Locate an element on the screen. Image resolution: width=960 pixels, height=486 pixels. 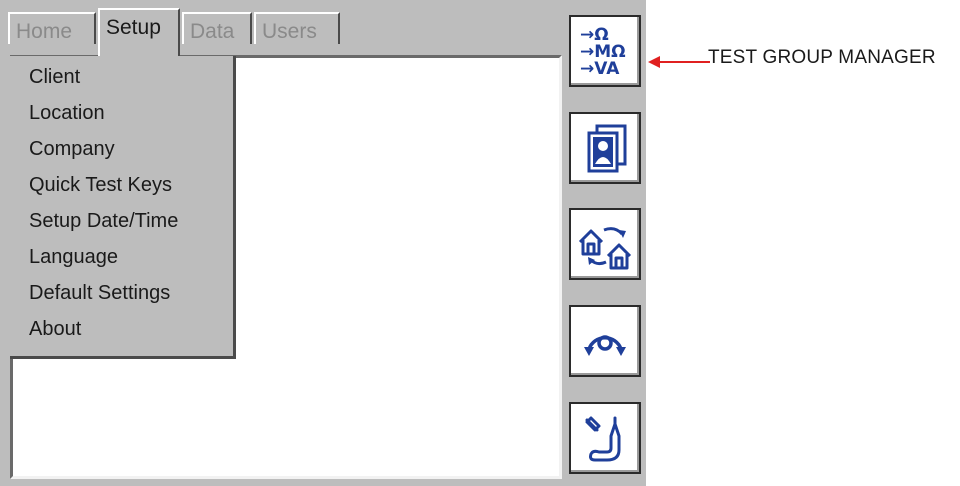
location-button is located at coordinates (605, 244).